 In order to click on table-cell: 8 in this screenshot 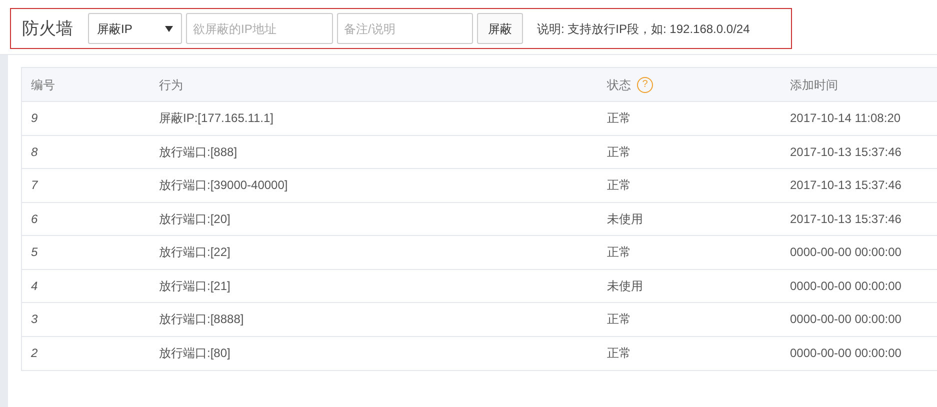, I will do `click(34, 151)`.